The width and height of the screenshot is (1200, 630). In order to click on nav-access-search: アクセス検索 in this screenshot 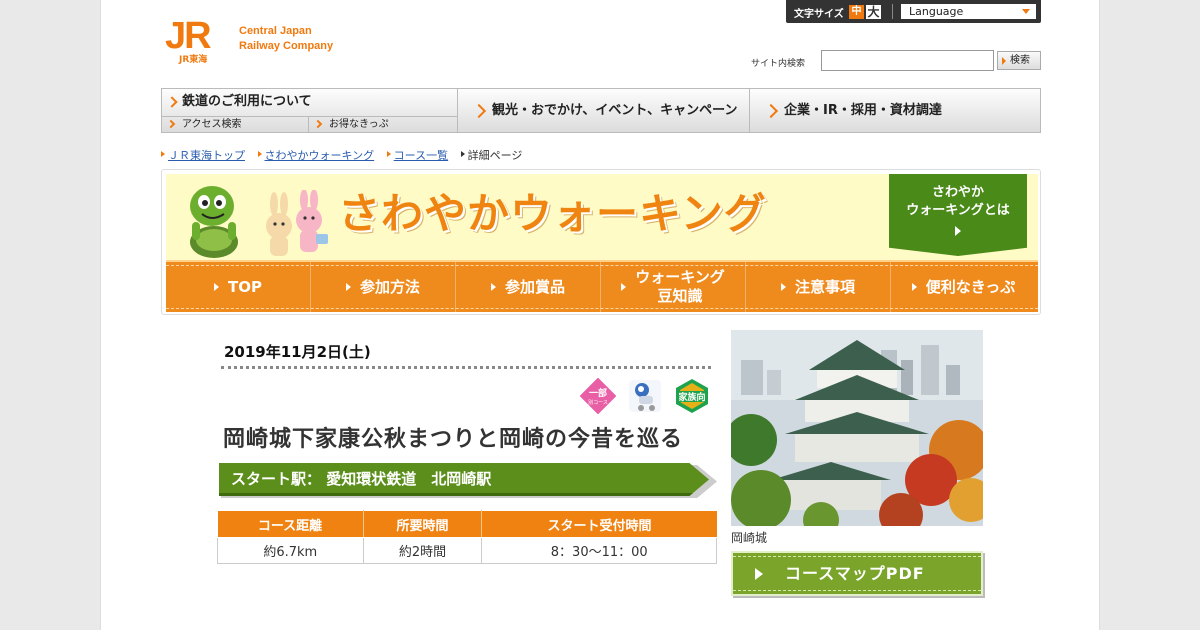, I will do `click(235, 125)`.